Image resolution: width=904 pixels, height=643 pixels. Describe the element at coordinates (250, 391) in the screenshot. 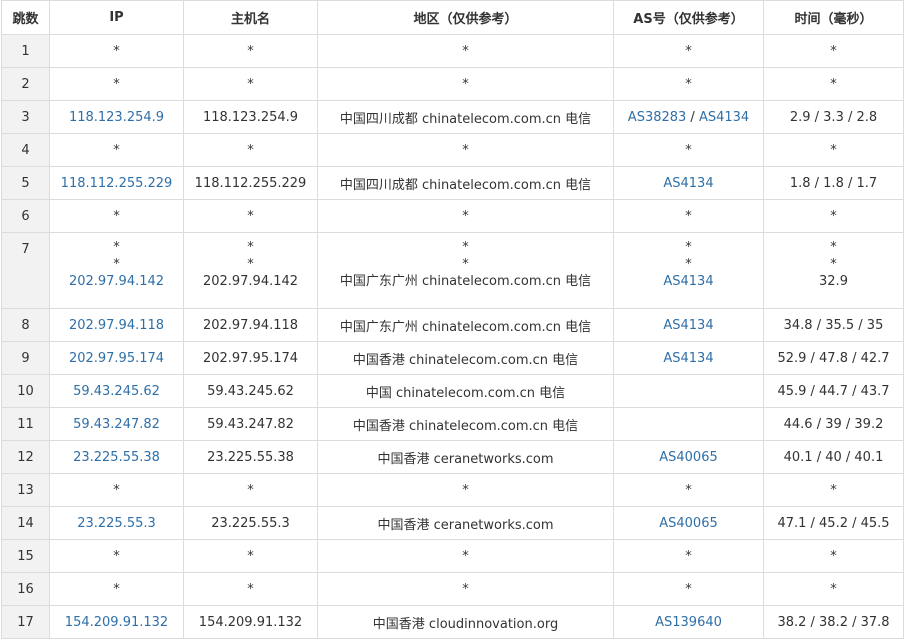

I see `hostname-cell: 59.43.245.62` at that location.